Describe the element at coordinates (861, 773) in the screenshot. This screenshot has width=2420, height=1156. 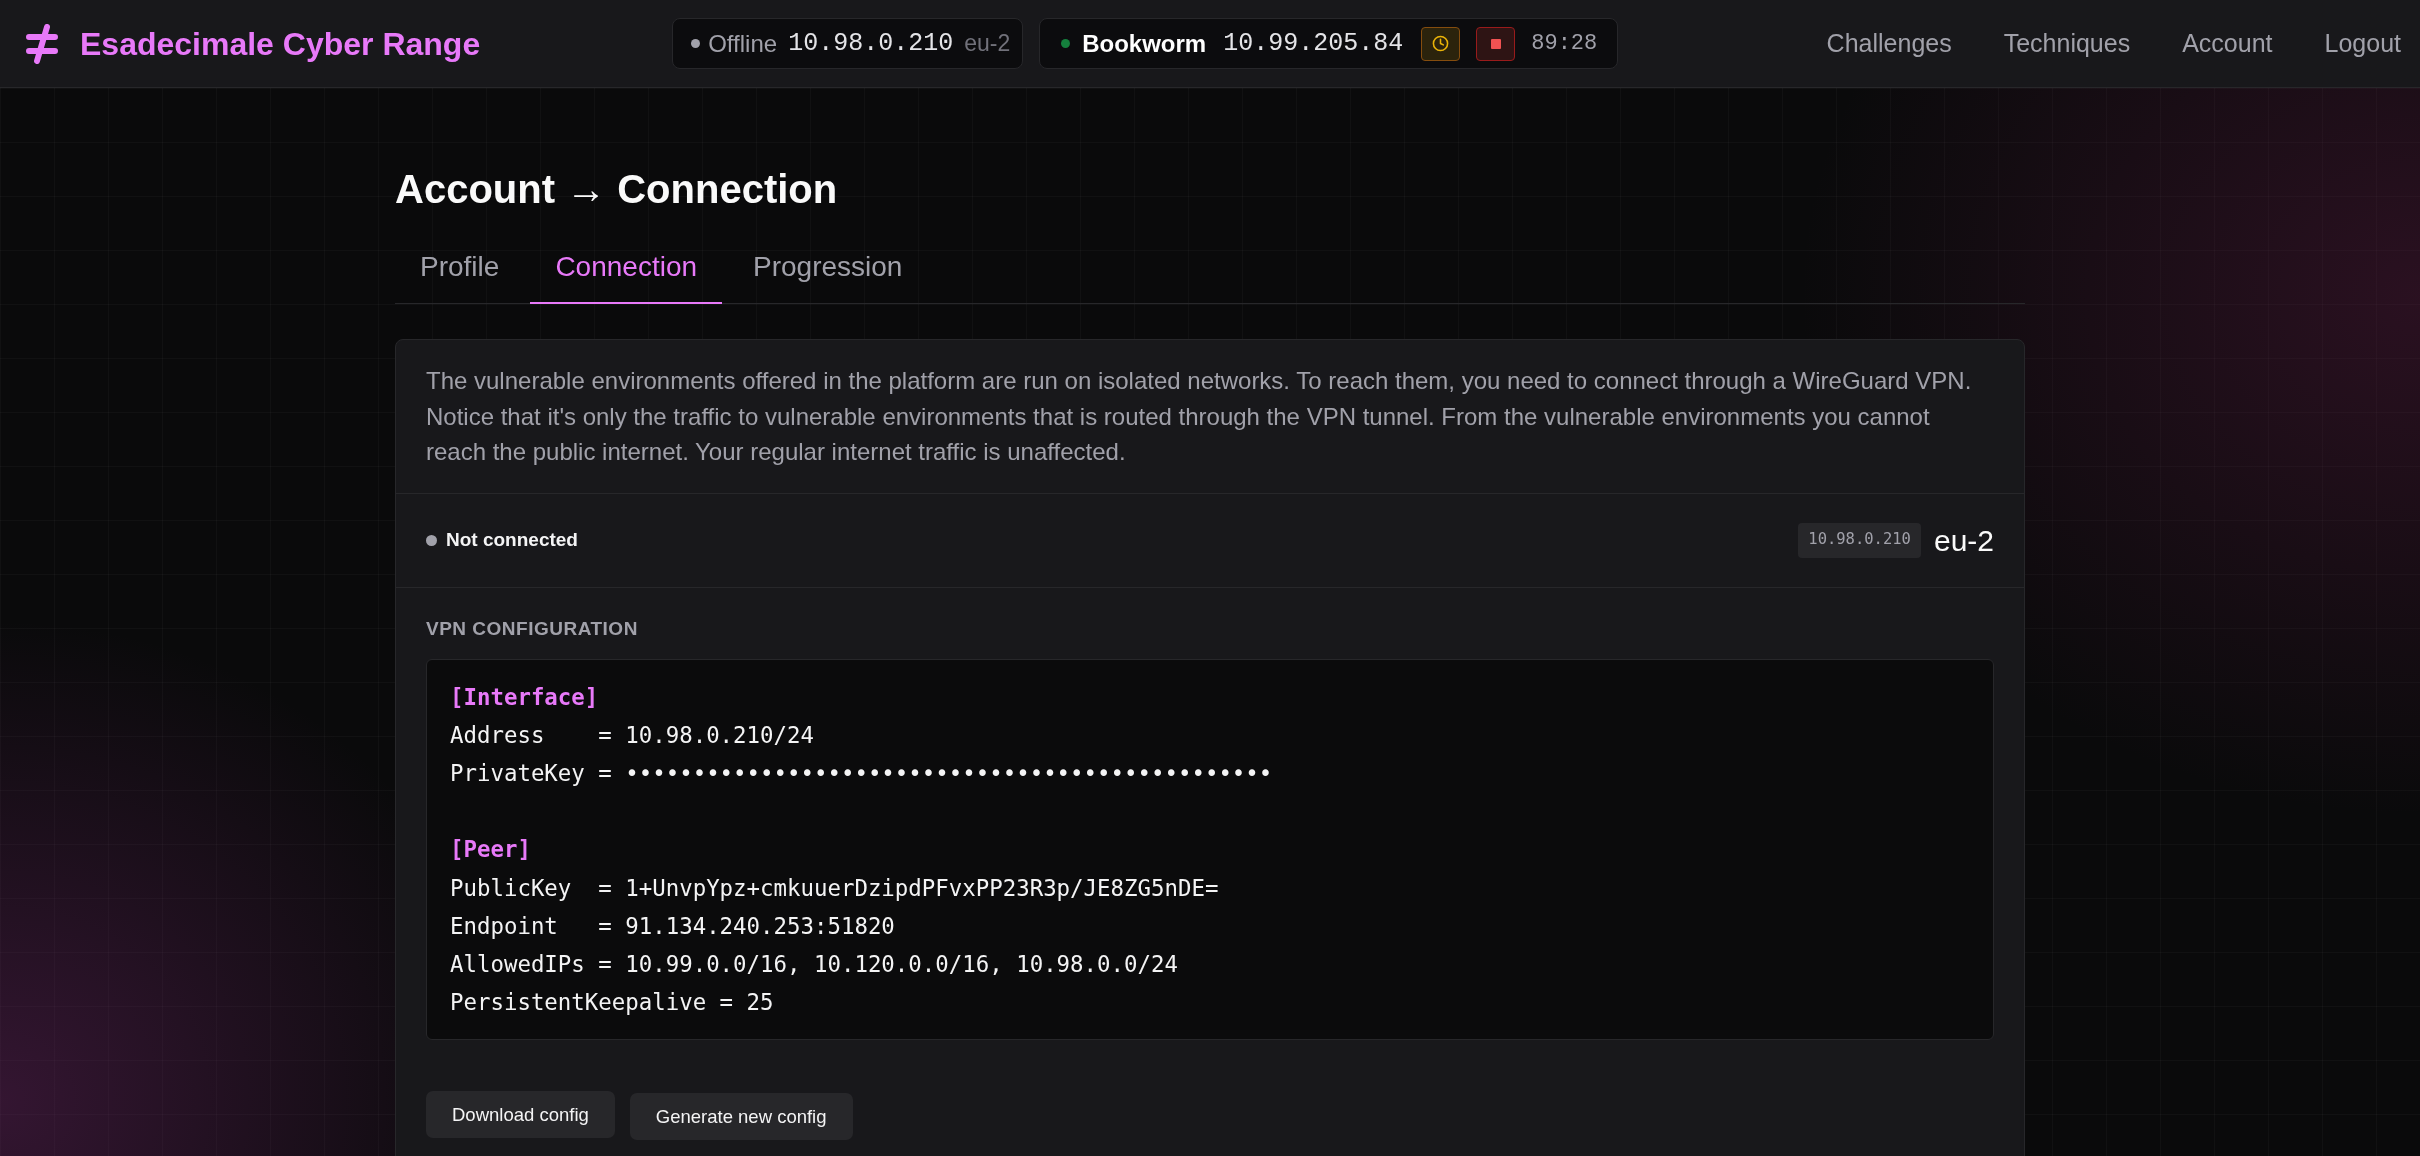
I see `config-line: PrivateKey = ••••••••••••••••••••••••••••••••••••••••••••••••` at that location.